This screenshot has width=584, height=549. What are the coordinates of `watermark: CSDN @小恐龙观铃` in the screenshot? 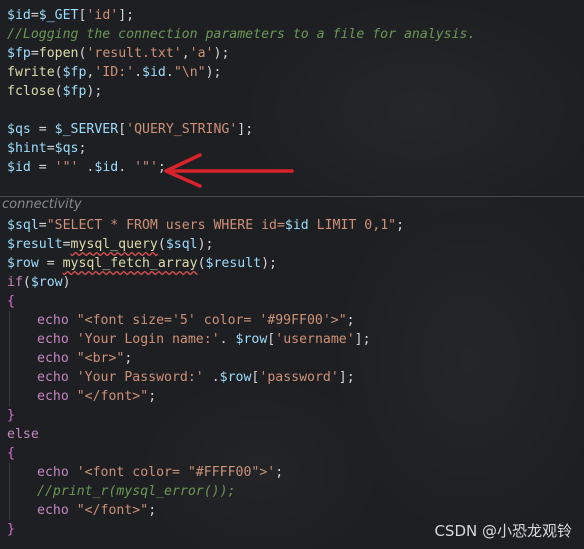 It's located at (503, 531).